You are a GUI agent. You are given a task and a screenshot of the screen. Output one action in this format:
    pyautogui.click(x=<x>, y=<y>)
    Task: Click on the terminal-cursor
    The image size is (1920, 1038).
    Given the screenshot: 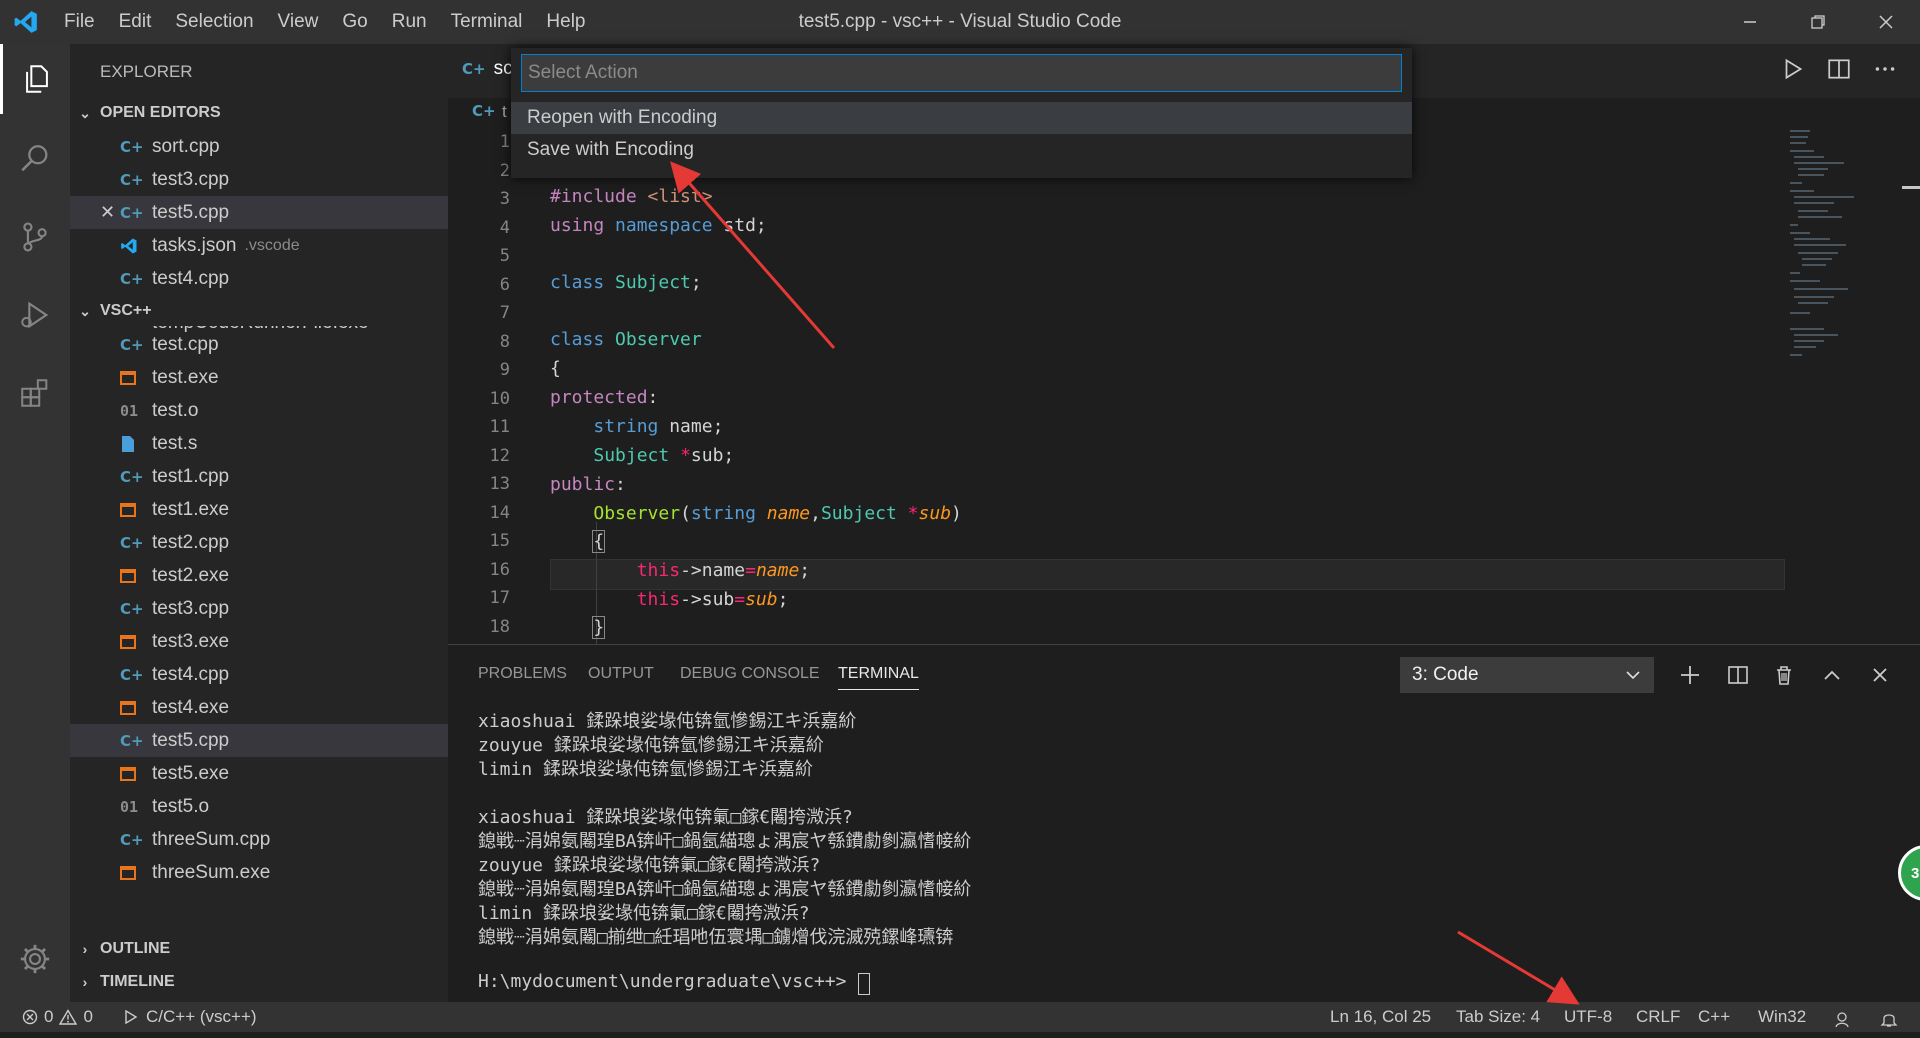 What is the action you would take?
    pyautogui.click(x=863, y=984)
    